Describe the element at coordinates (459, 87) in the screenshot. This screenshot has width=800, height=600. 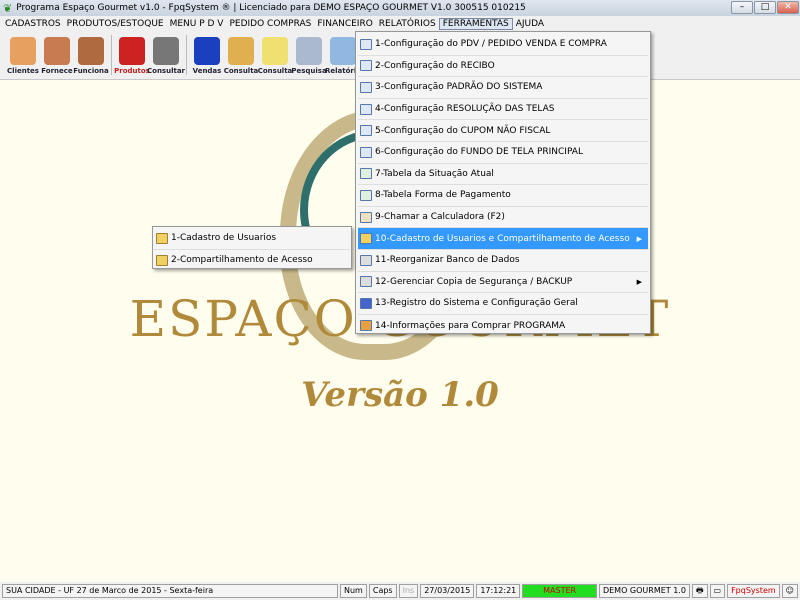
I see `menu-item-label: 3-Configuração PADRÃO DO SISTEMA` at that location.